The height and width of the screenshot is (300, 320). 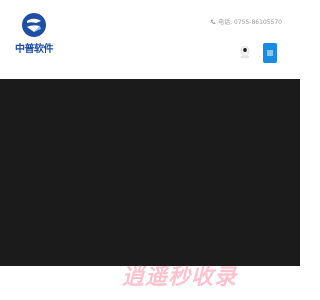 I want to click on user-avatar-icon, so click(x=245, y=52).